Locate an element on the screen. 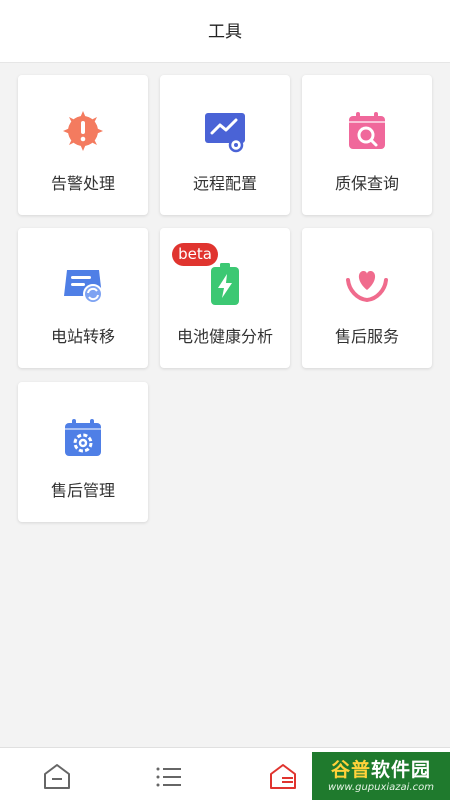  tool-label: 电站转移 is located at coordinates (82, 336).